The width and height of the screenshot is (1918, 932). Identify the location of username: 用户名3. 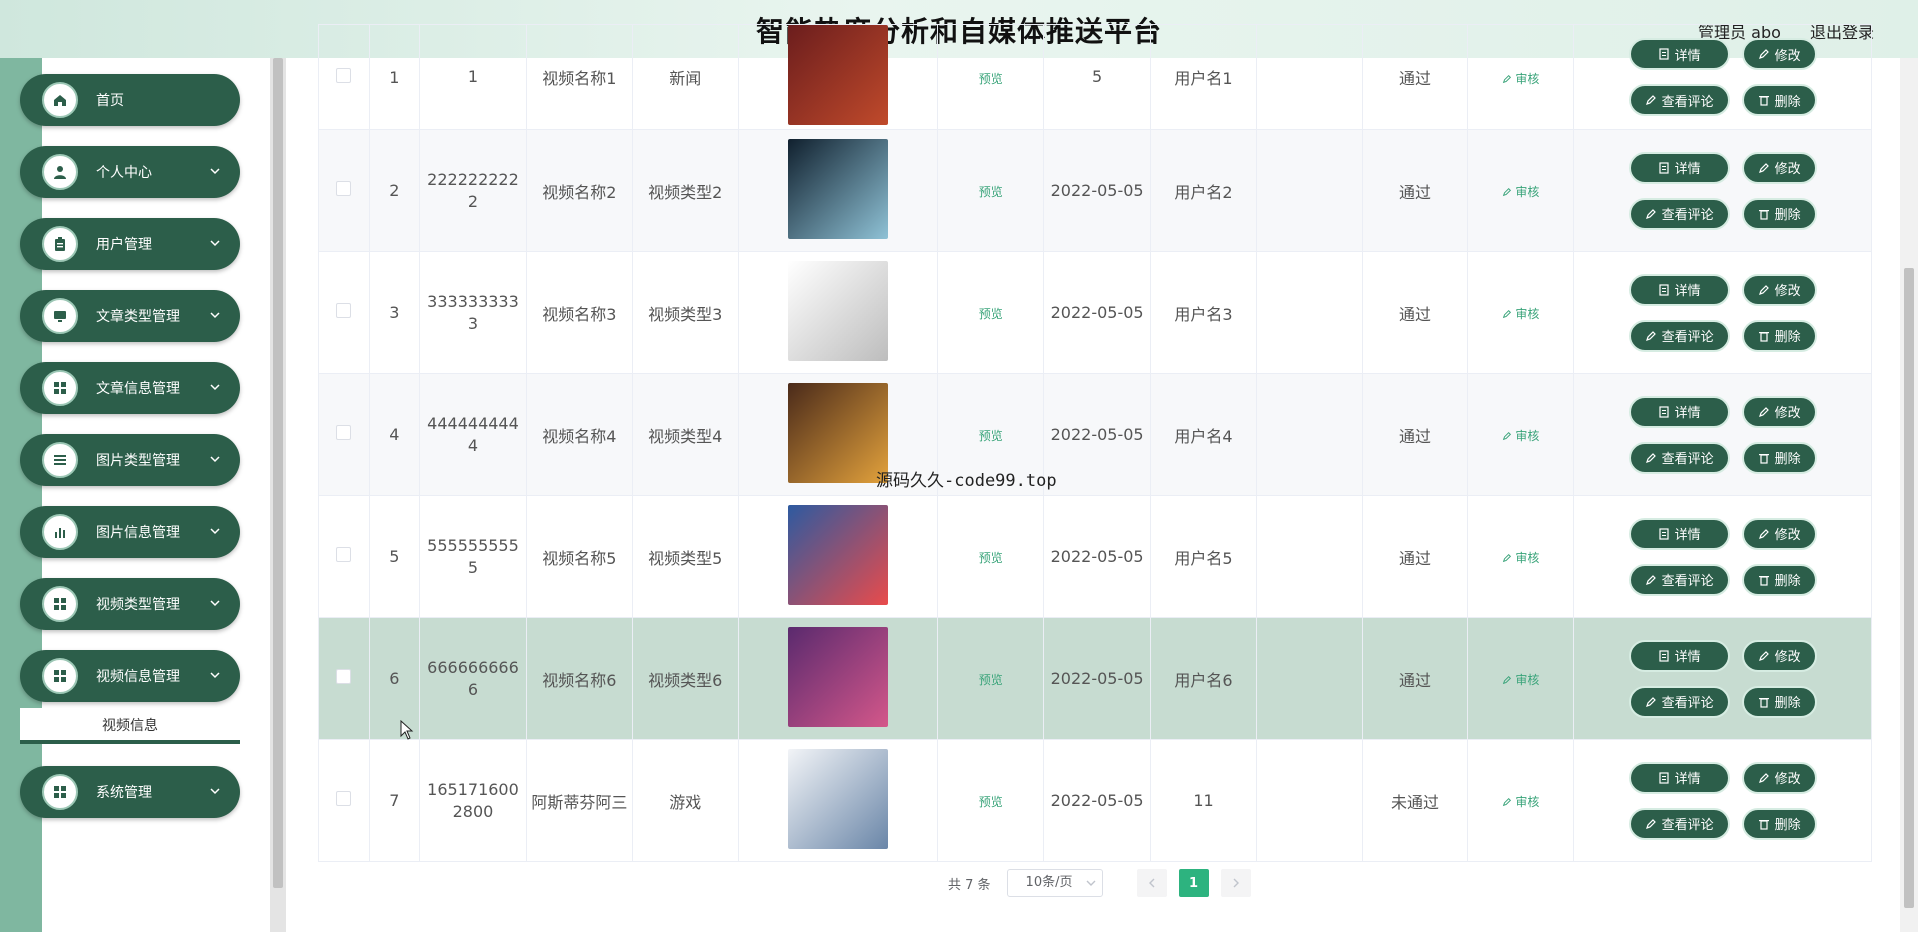
(1203, 314).